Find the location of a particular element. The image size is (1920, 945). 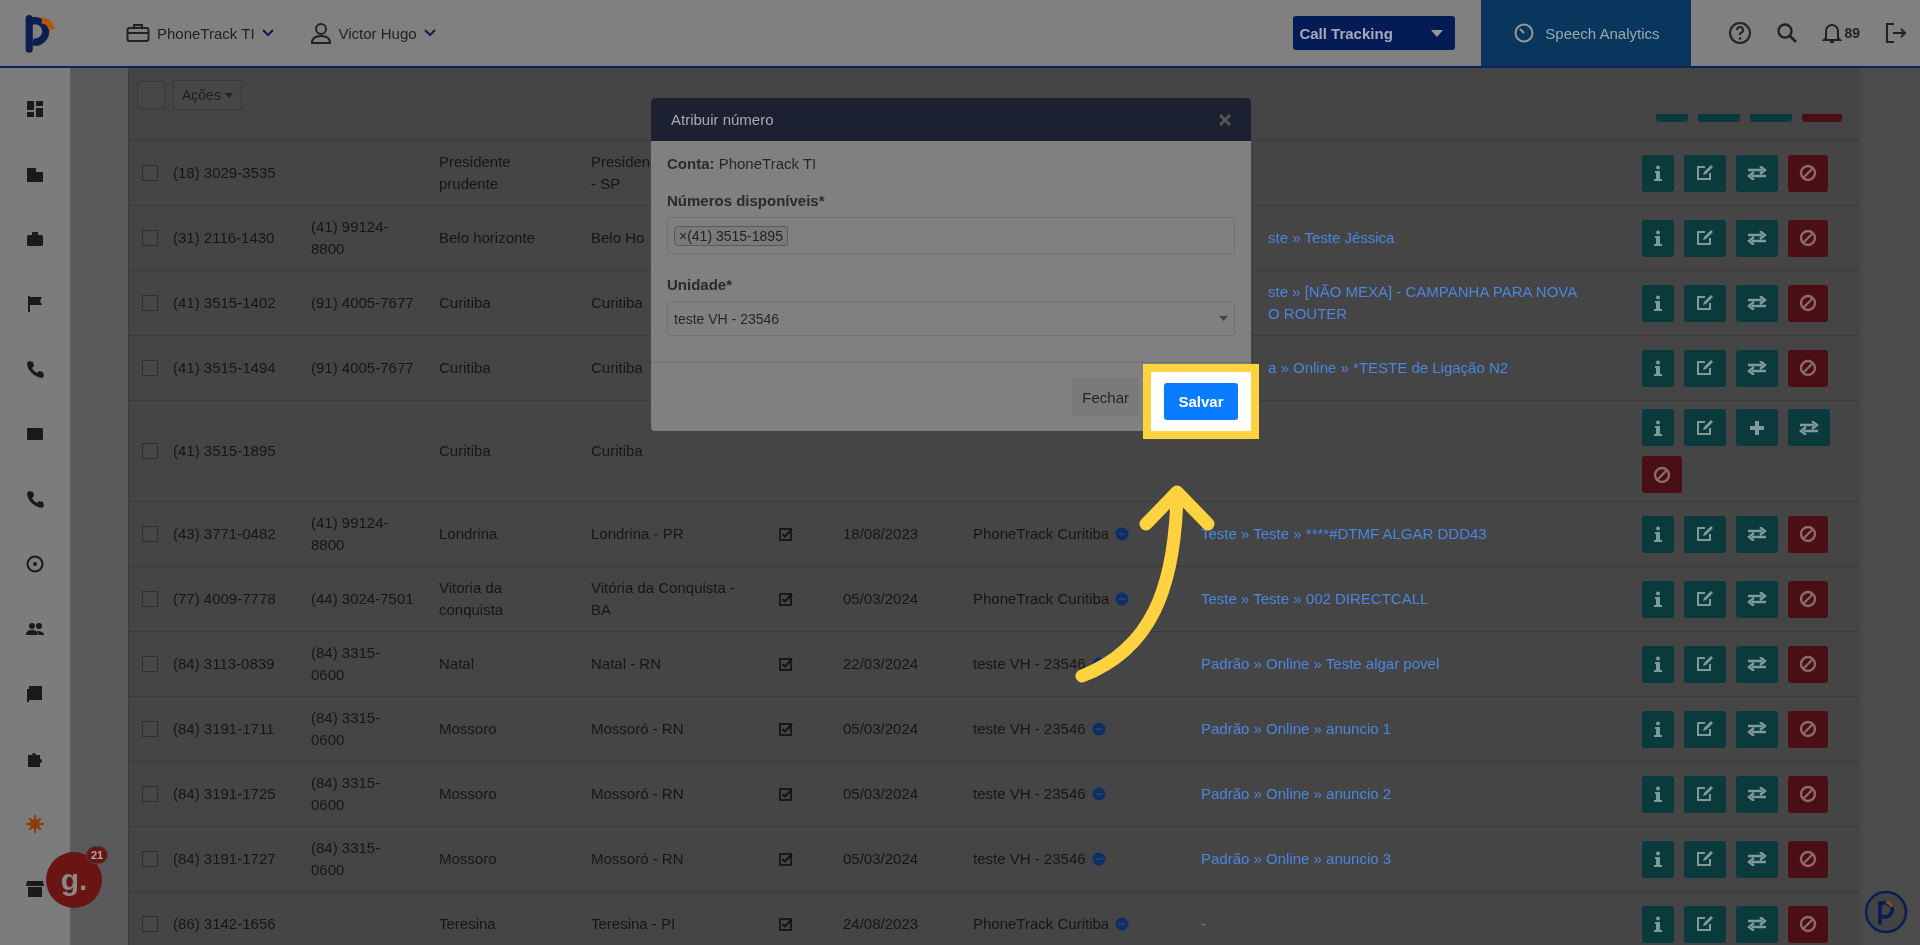

campaign-link: ste » Teste Jéssica is located at coordinates (1331, 238).